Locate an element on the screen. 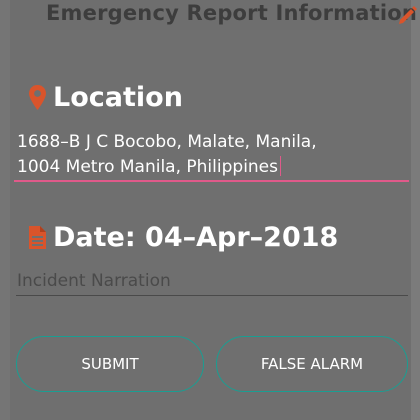  date-heading: Date: 04–Apr–2018 is located at coordinates (183, 237).